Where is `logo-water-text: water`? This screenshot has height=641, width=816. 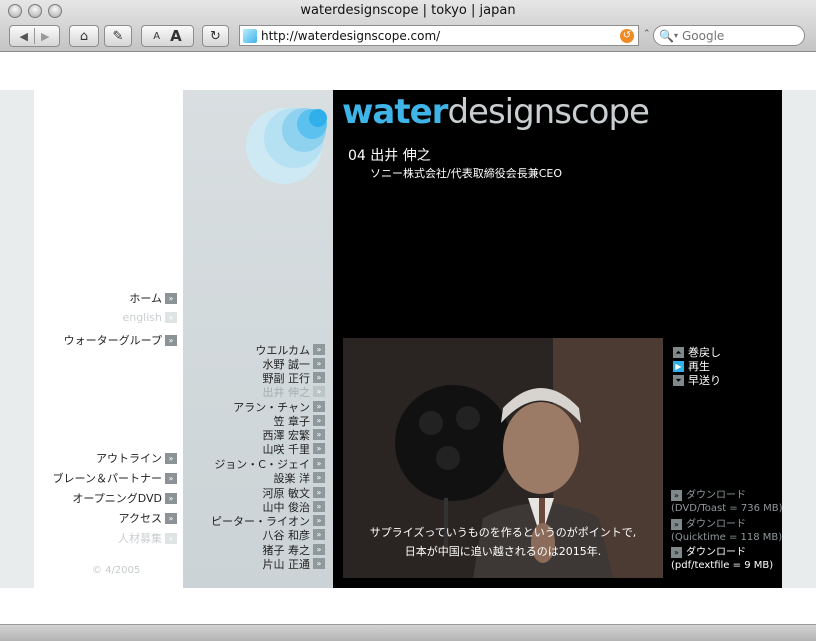 logo-water-text: water is located at coordinates (395, 112).